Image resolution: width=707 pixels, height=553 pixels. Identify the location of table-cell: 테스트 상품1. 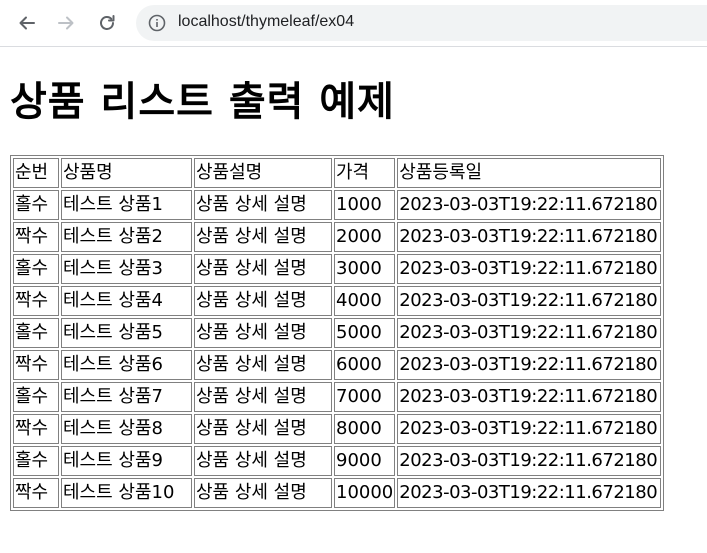
(126, 205).